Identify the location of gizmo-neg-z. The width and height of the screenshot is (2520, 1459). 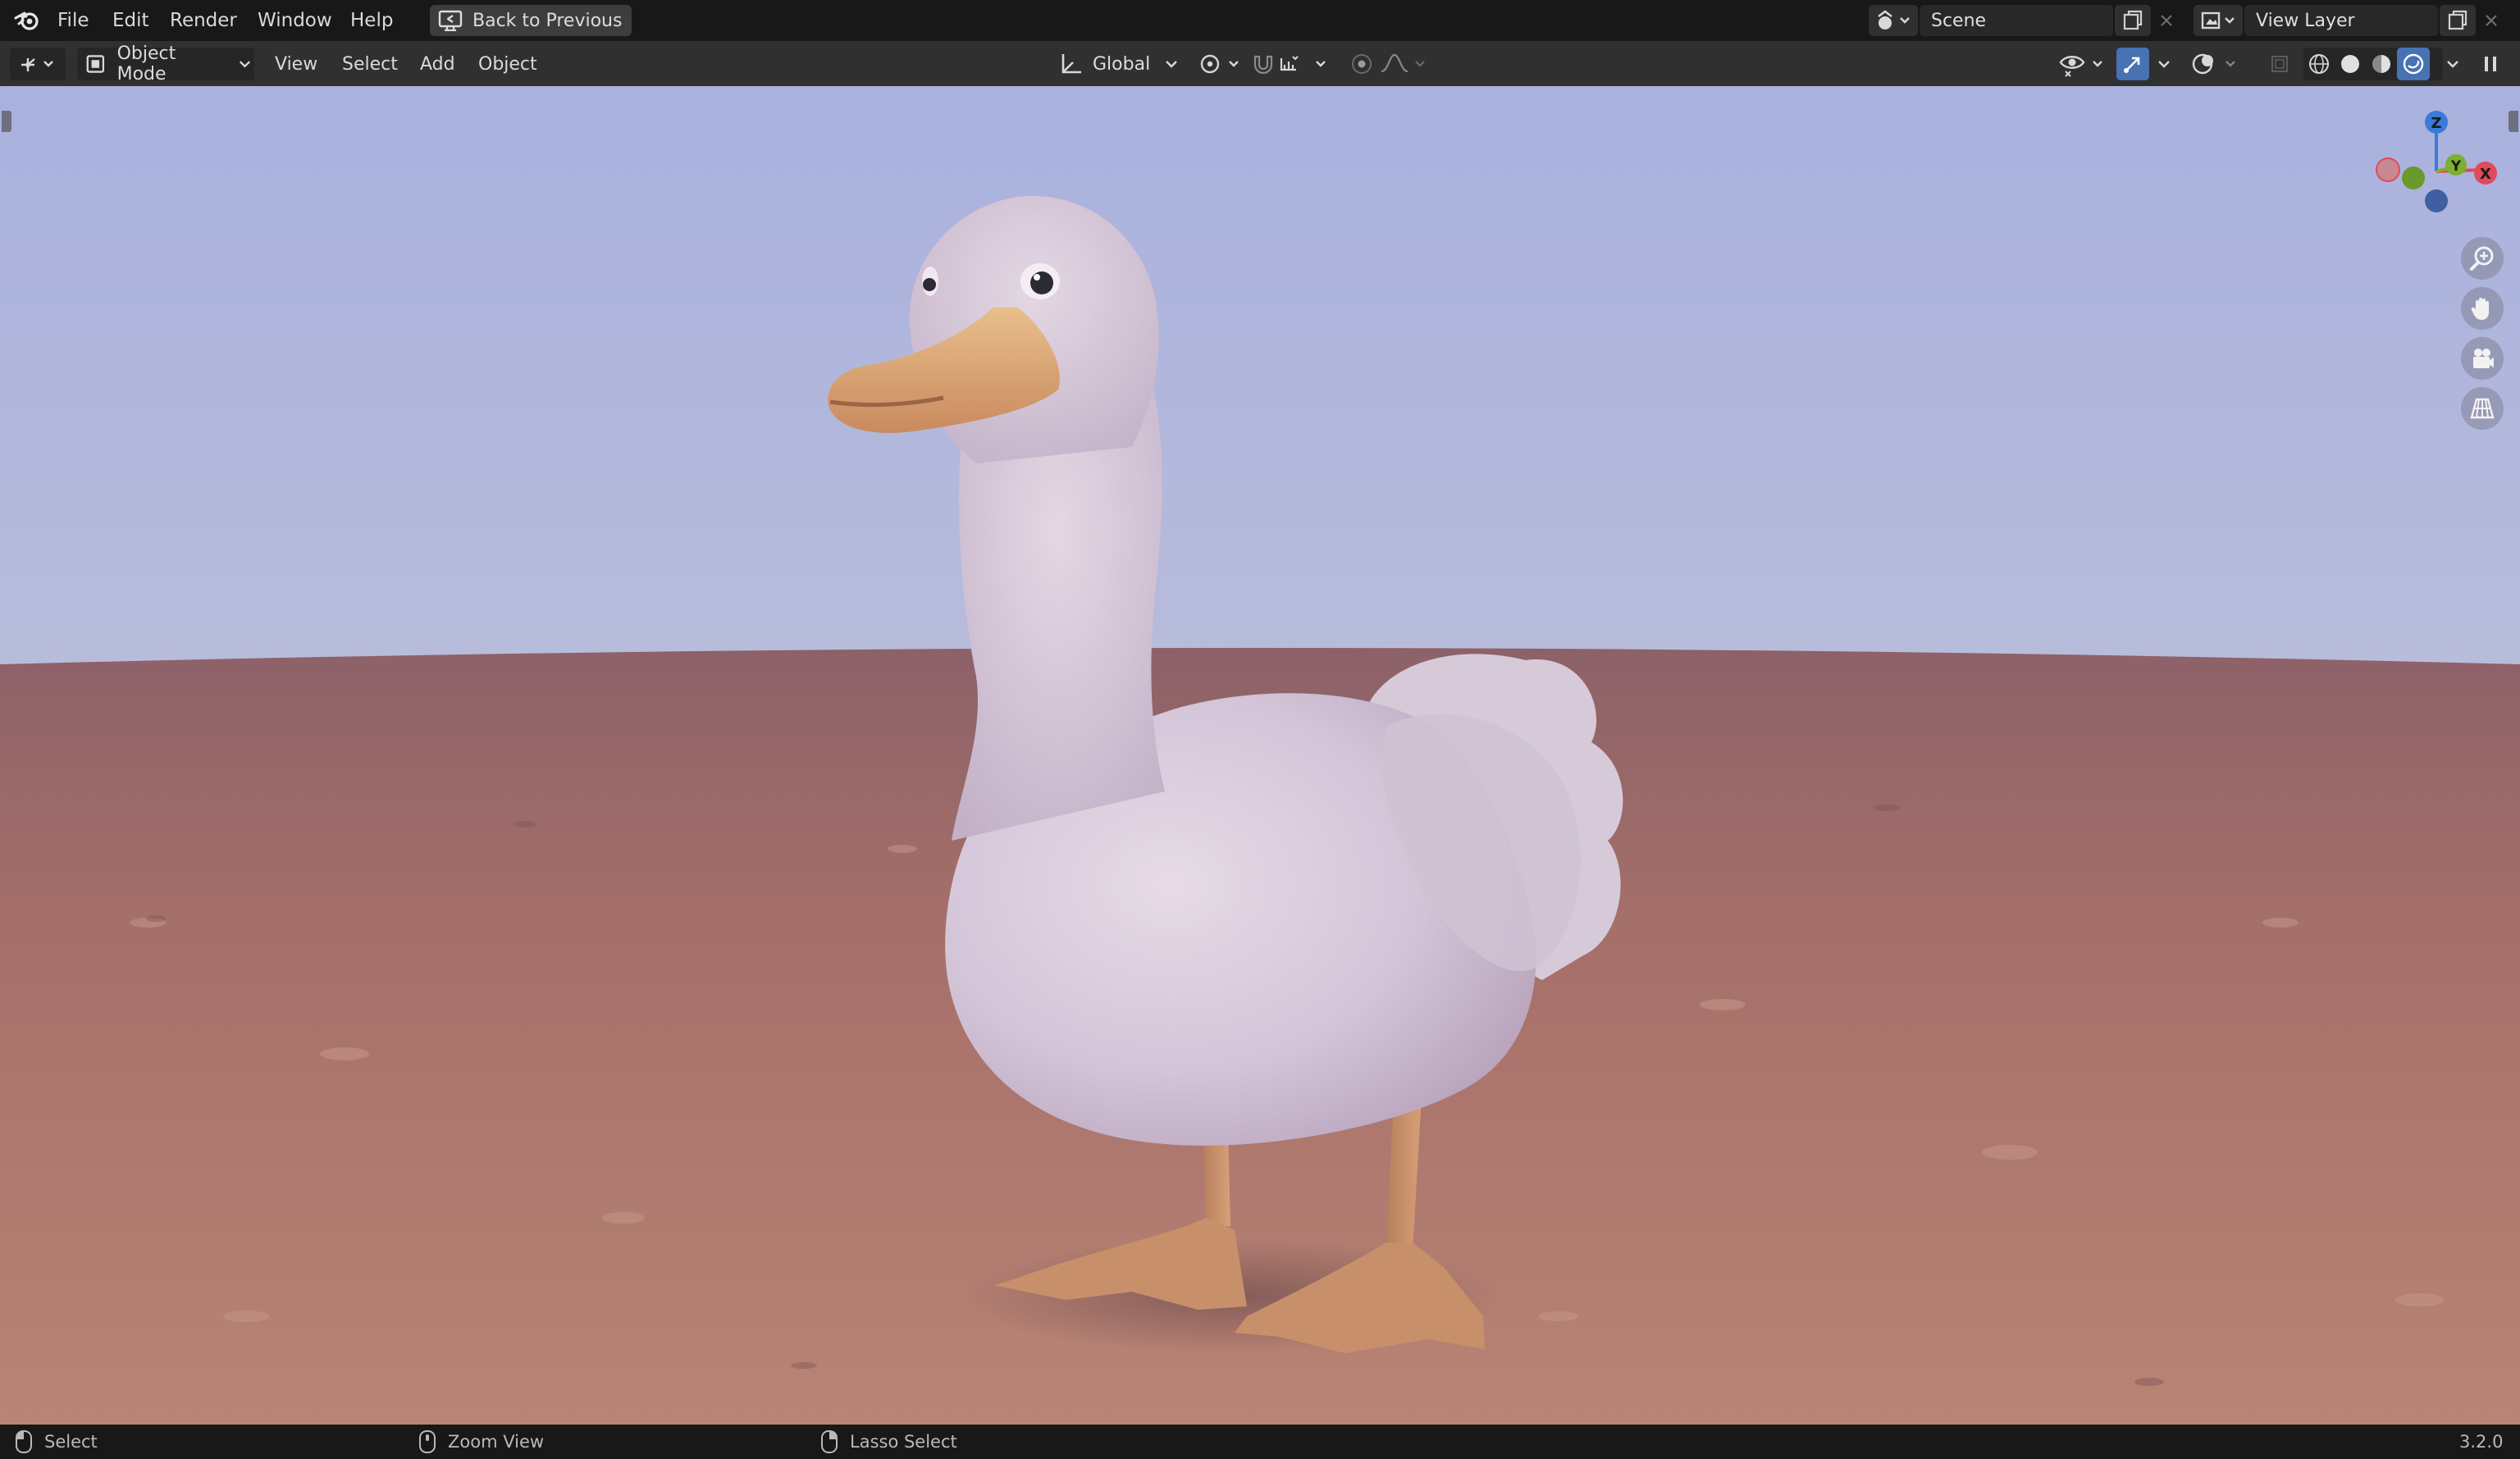
(2436, 200).